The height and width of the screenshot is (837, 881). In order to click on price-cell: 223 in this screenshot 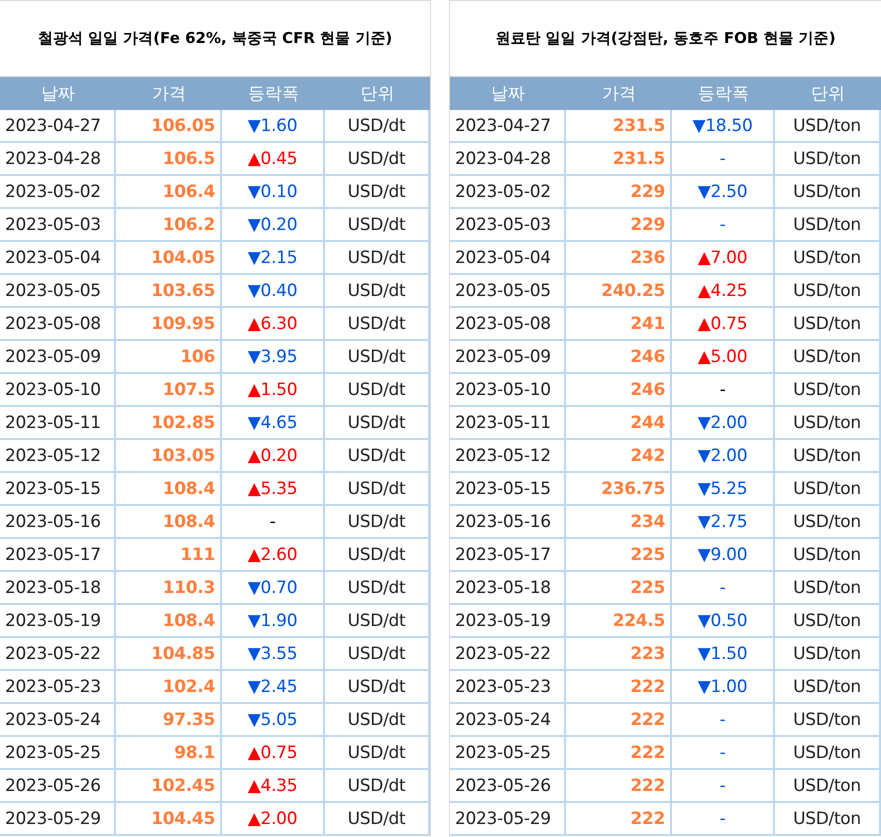, I will do `click(619, 653)`.